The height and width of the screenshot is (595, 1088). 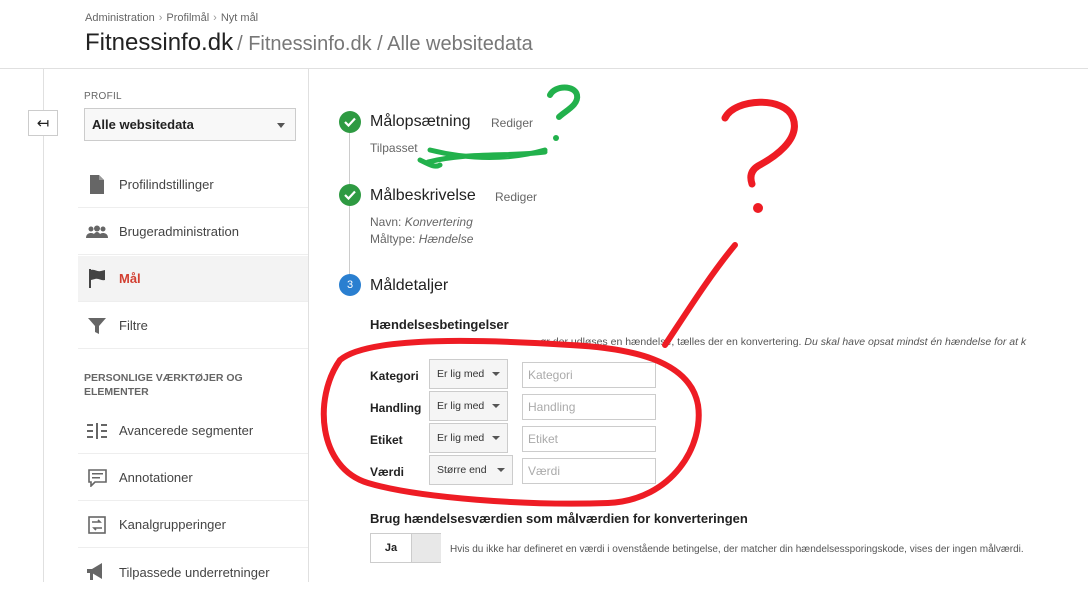 What do you see at coordinates (97, 232) in the screenshot?
I see `users-icon` at bounding box center [97, 232].